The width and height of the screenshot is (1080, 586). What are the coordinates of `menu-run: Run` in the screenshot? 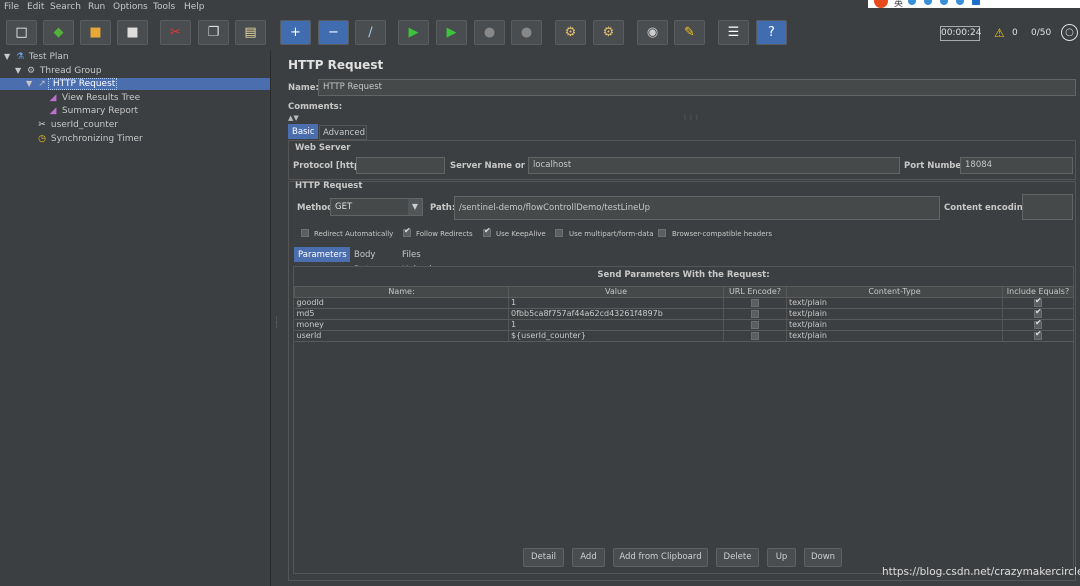 It's located at (96, 7).